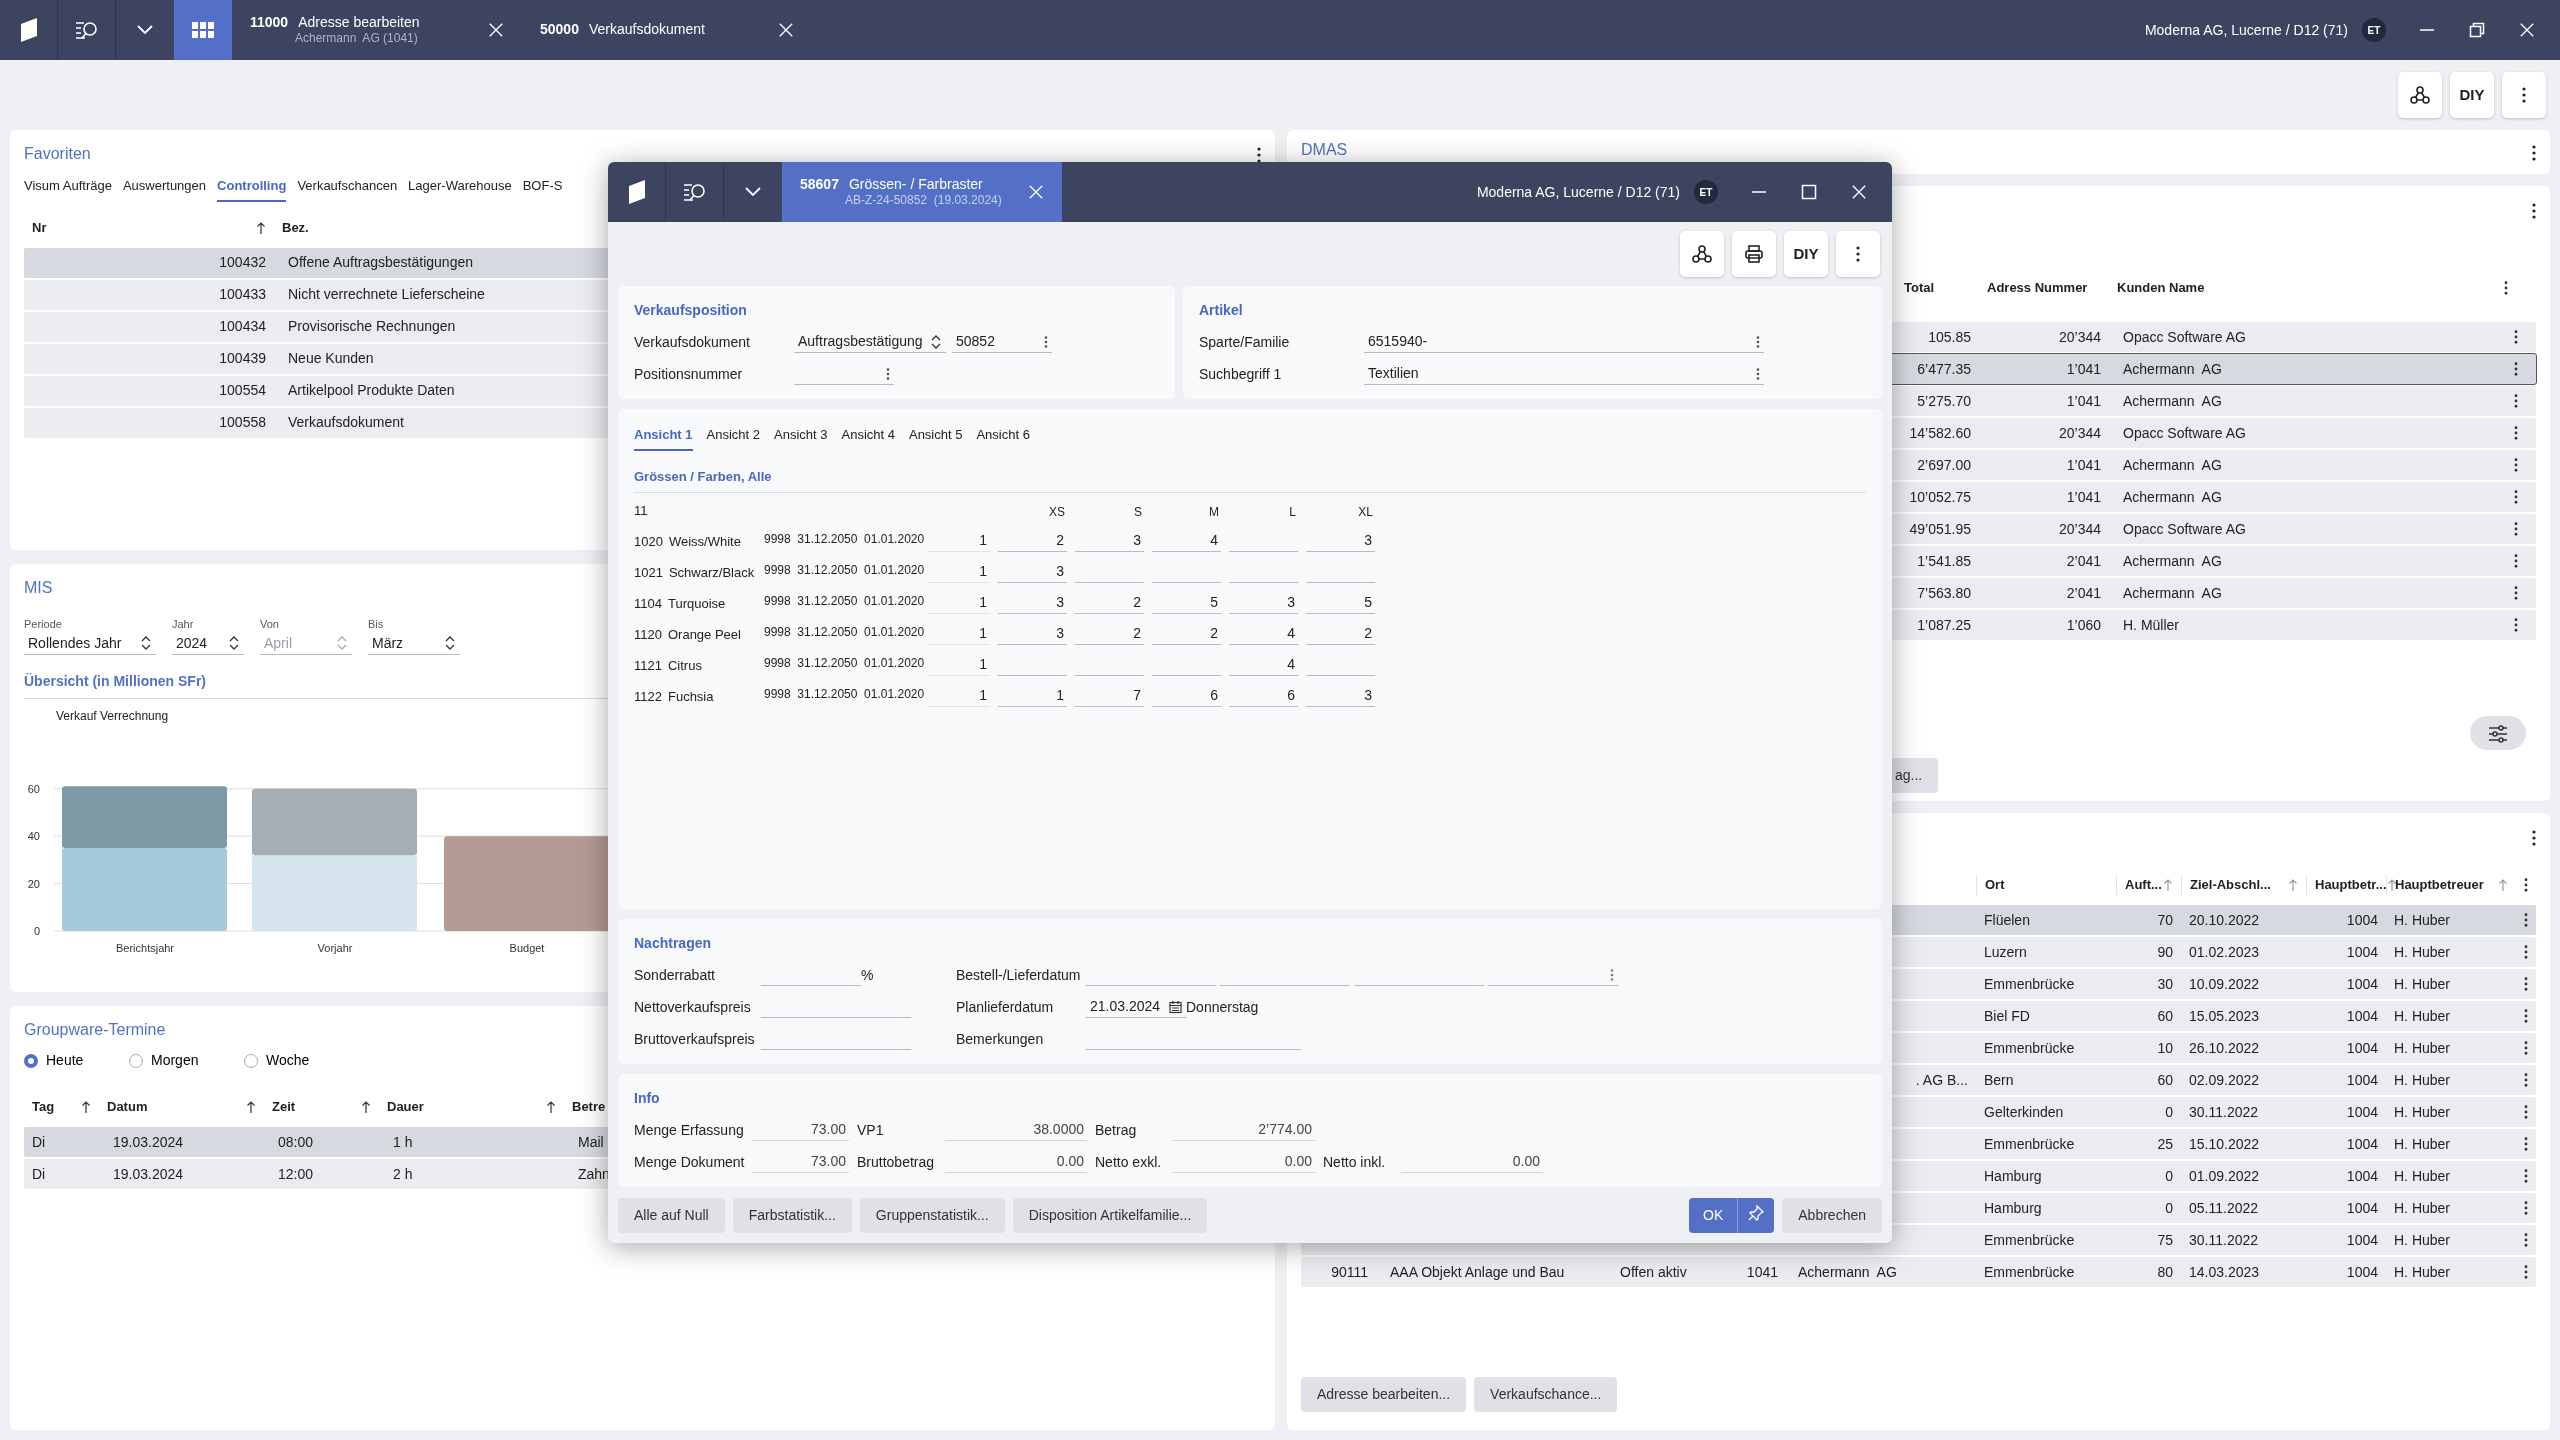 This screenshot has height=1440, width=2560. Describe the element at coordinates (1944, 465) in the screenshot. I see `table-cell-text: 2’697.00` at that location.